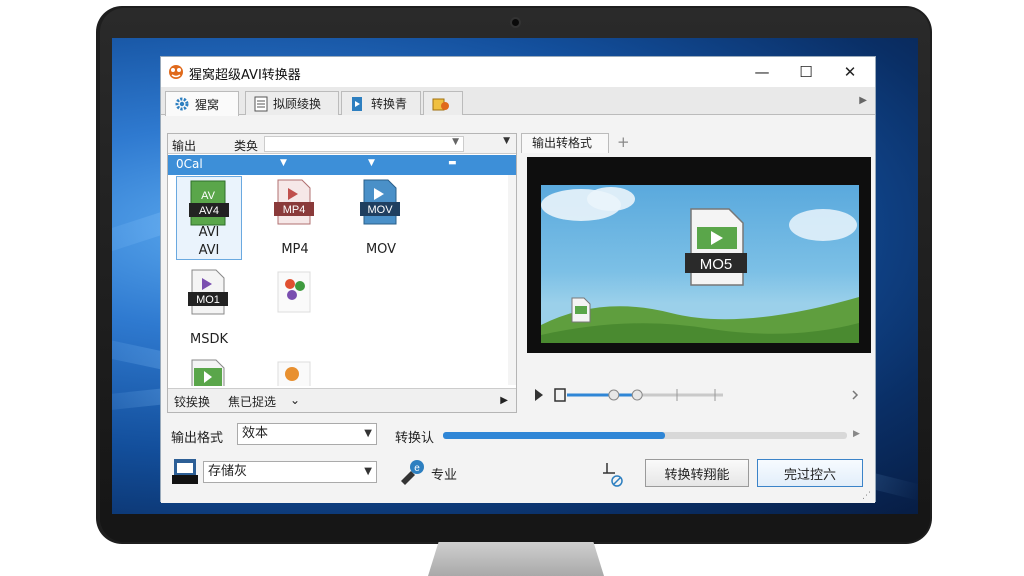 The height and width of the screenshot is (576, 1024). What do you see at coordinates (209, 232) in the screenshot?
I see `avi-icon-label: AVI` at bounding box center [209, 232].